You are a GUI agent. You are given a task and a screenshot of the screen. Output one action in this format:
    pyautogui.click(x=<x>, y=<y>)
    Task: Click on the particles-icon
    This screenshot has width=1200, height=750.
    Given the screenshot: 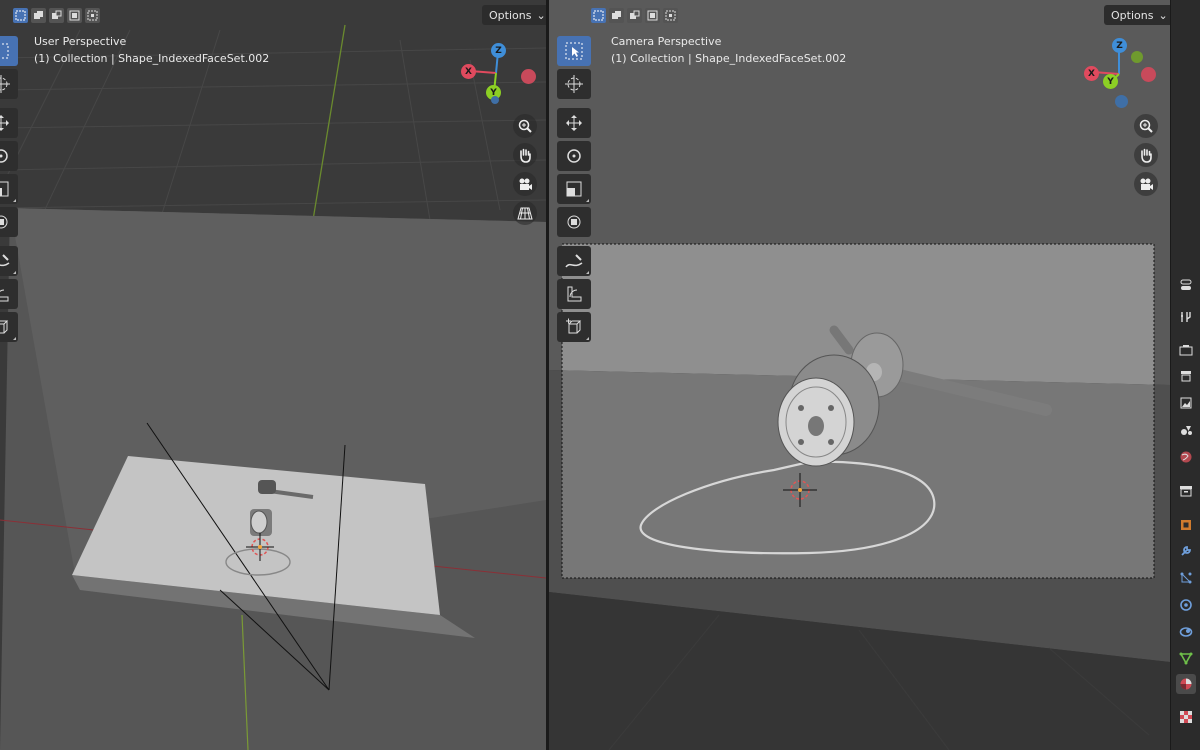 What is the action you would take?
    pyautogui.click(x=1186, y=551)
    